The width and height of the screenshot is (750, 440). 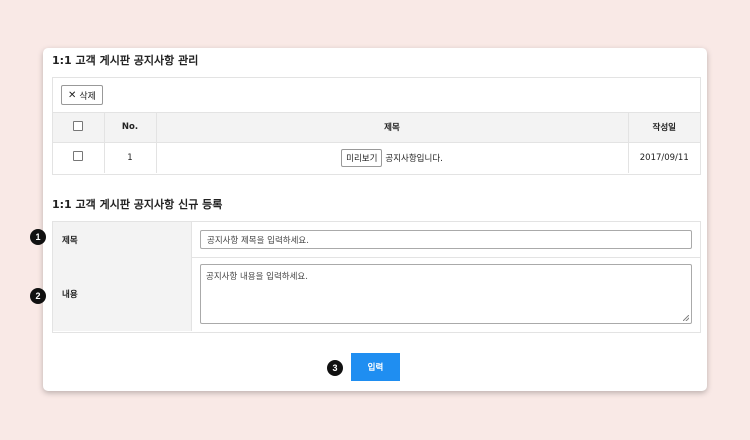 What do you see at coordinates (72, 95) in the screenshot?
I see `close-icon: ✕` at bounding box center [72, 95].